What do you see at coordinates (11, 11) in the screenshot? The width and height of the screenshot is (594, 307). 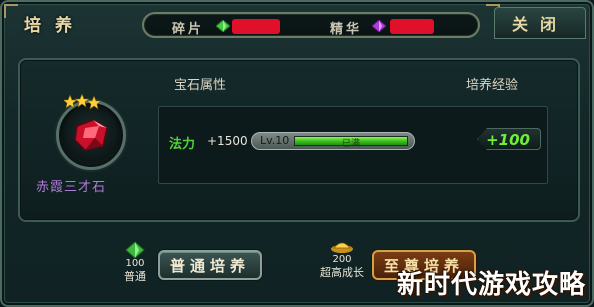 I see `corner-ornament-icon` at bounding box center [11, 11].